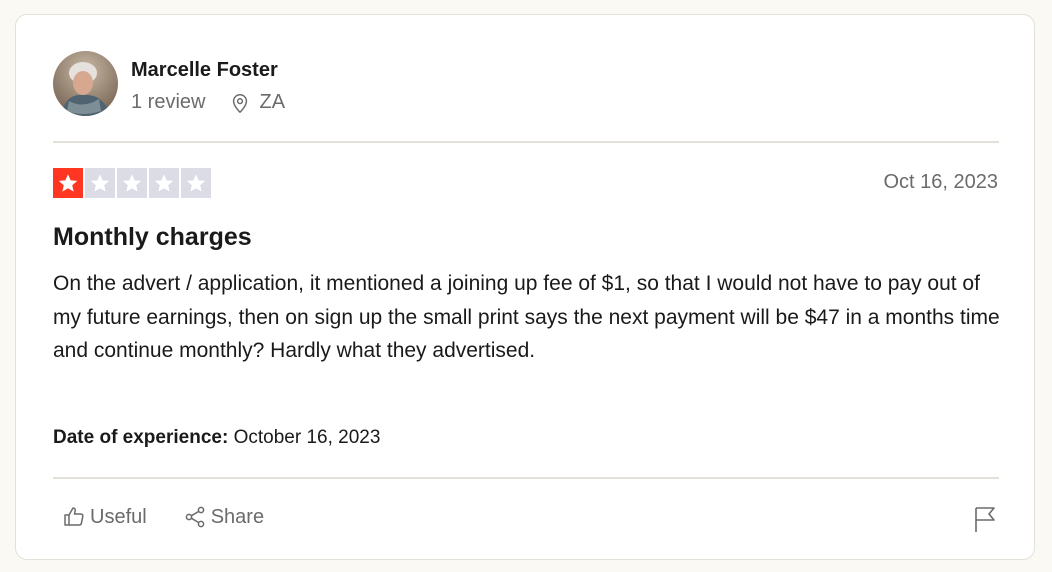 This screenshot has width=1052, height=572. I want to click on reviewer-name: Marcelle Foster, so click(204, 70).